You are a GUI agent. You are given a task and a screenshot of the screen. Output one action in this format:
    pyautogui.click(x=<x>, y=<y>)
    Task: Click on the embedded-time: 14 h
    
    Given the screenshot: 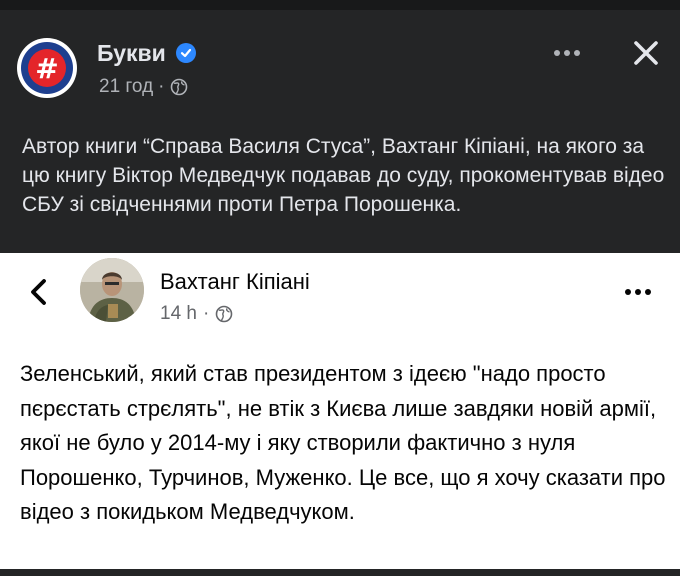 What is the action you would take?
    pyautogui.click(x=178, y=314)
    